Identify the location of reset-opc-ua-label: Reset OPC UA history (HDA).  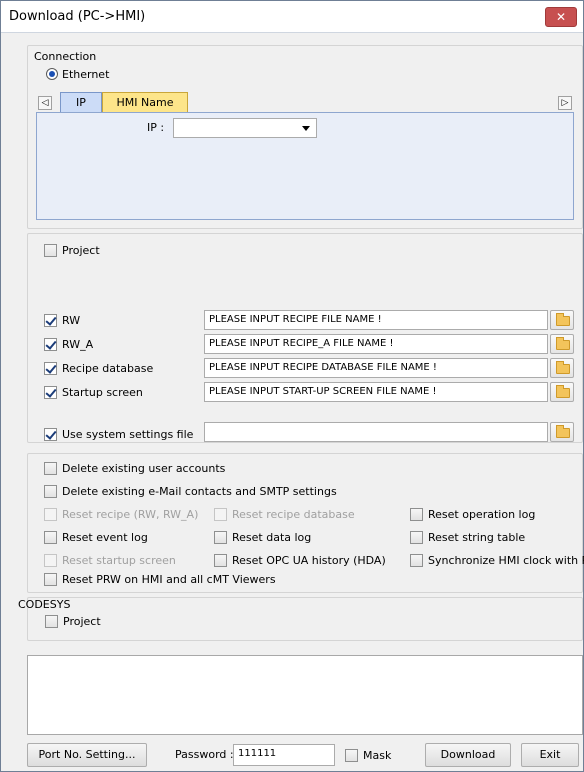
(309, 560).